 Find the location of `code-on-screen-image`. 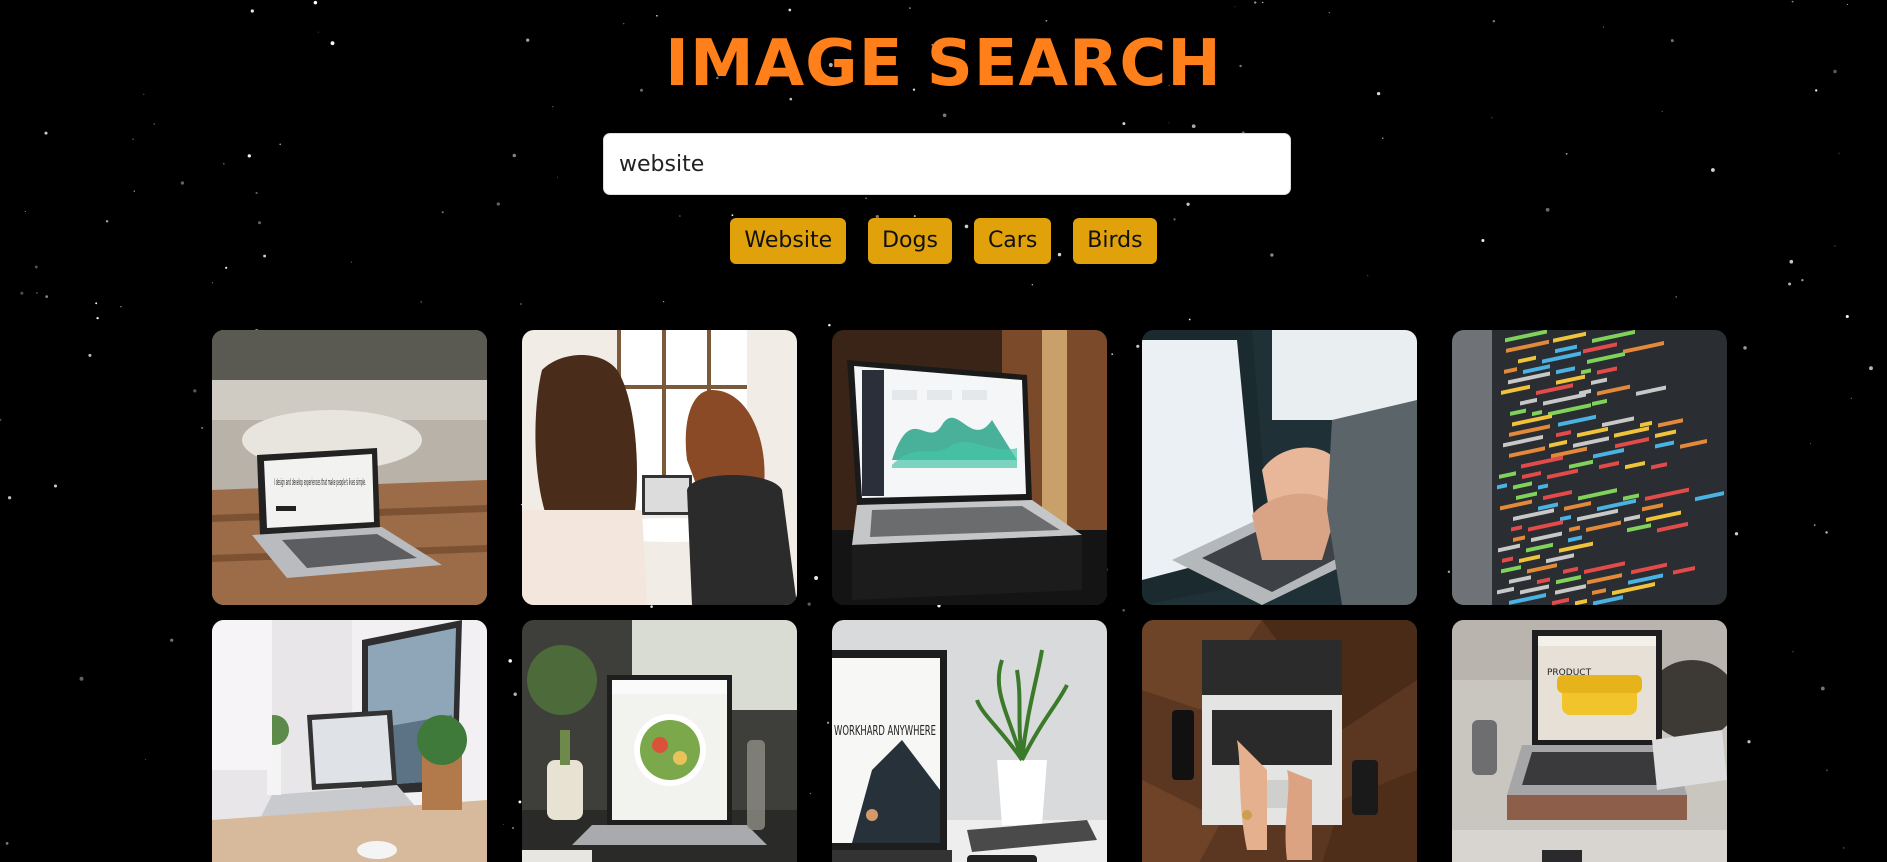

code-on-screen-image is located at coordinates (1589, 467).